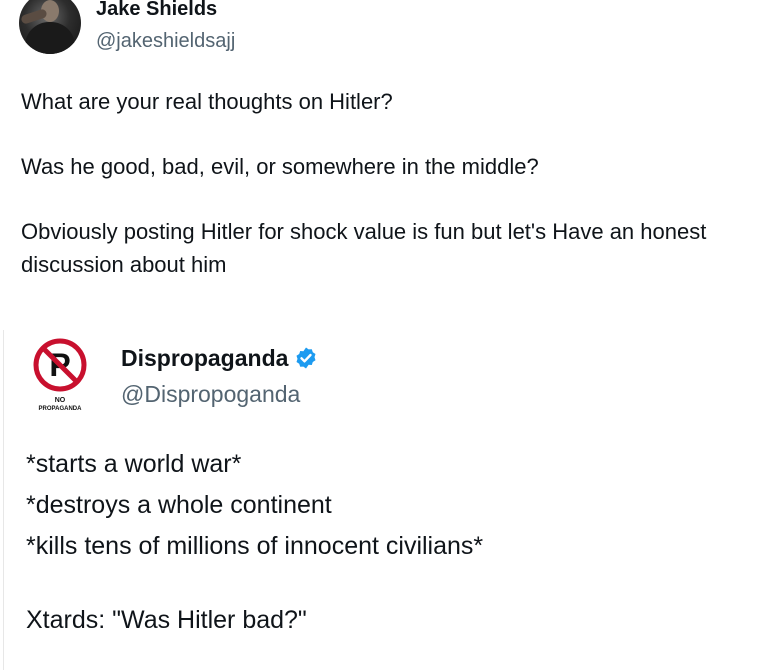 This screenshot has height=670, width=760. I want to click on author-avatar, so click(50, 27).